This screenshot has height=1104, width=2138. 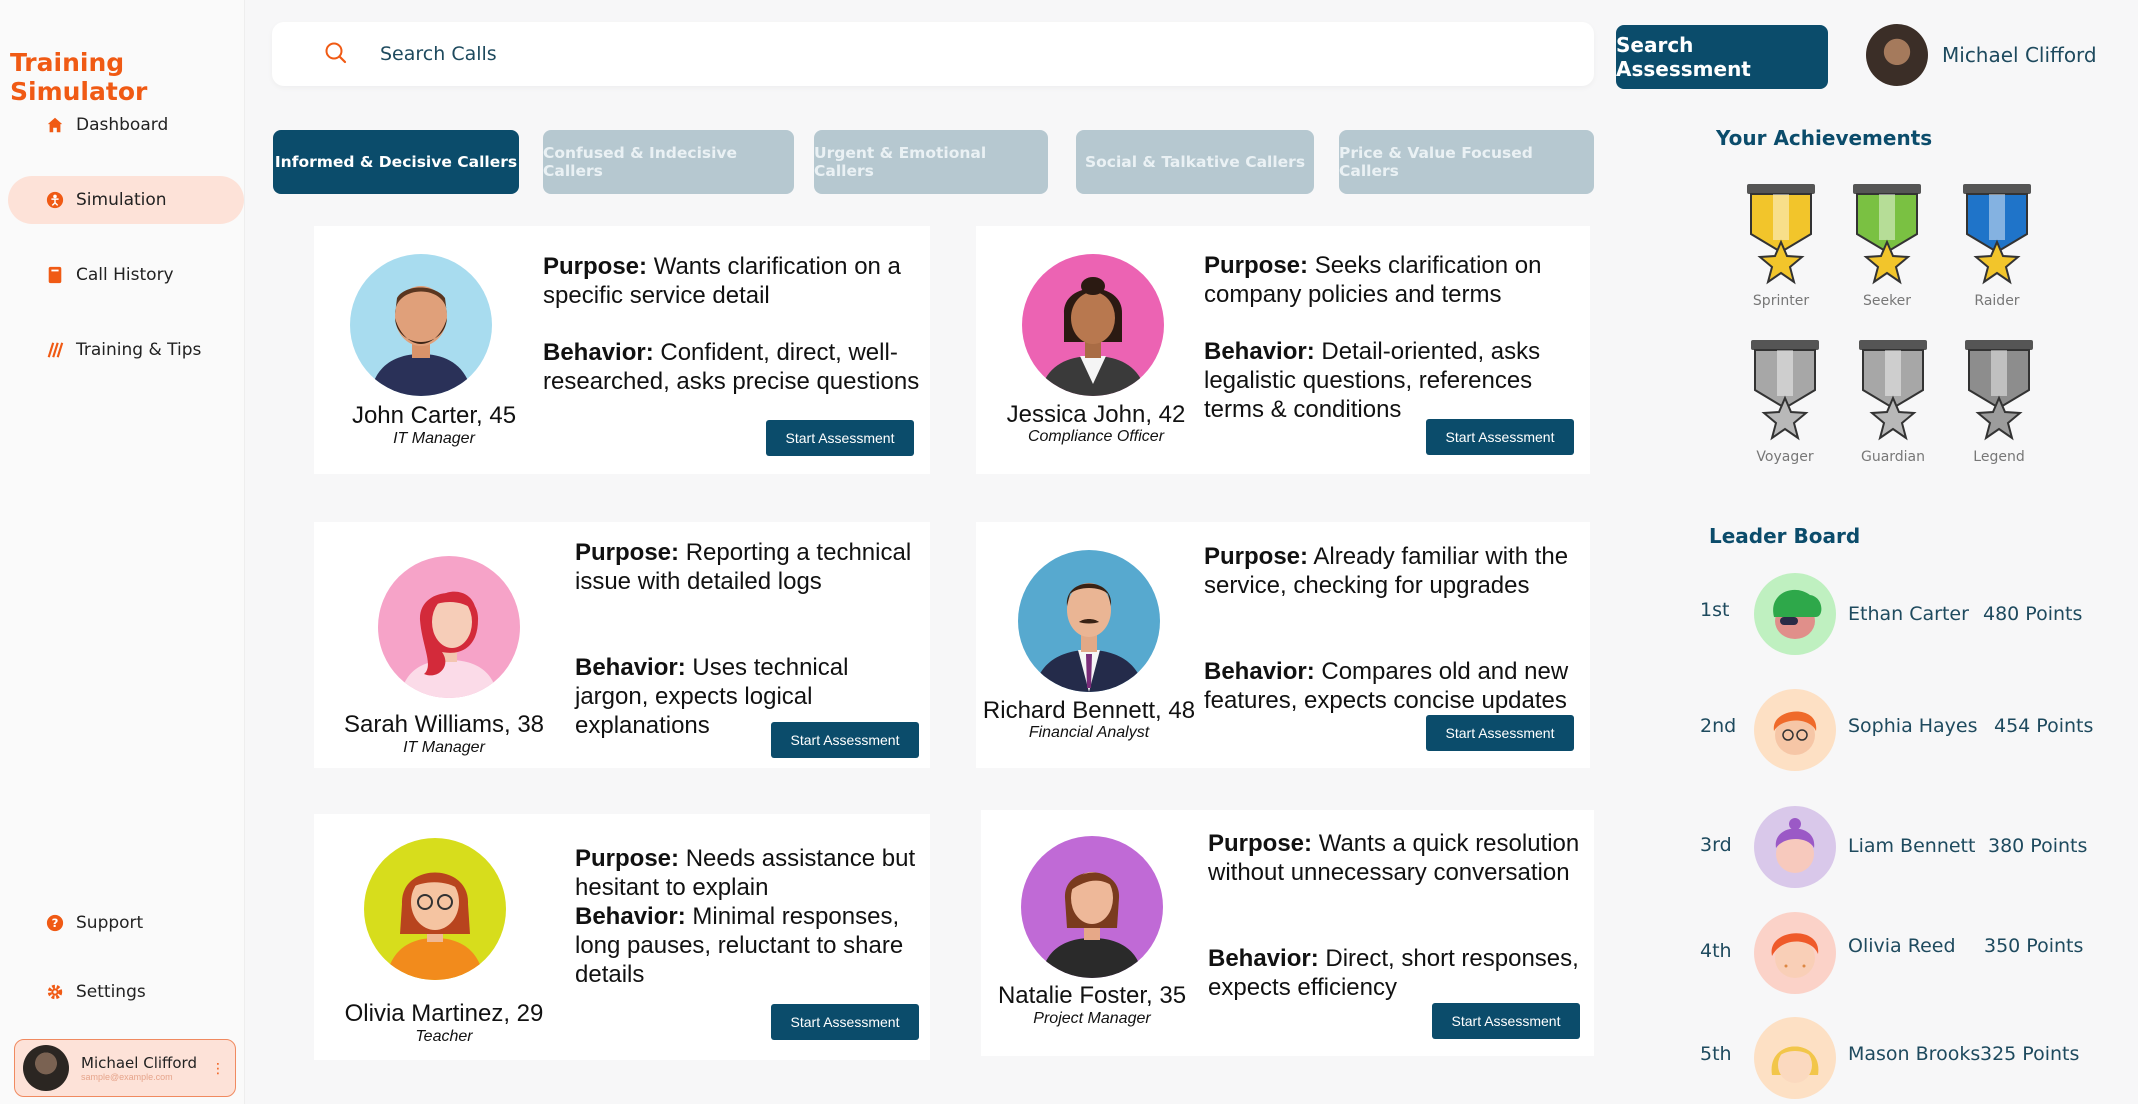 What do you see at coordinates (122, 125) in the screenshot?
I see `sidebar-item-label: Dashboard` at bounding box center [122, 125].